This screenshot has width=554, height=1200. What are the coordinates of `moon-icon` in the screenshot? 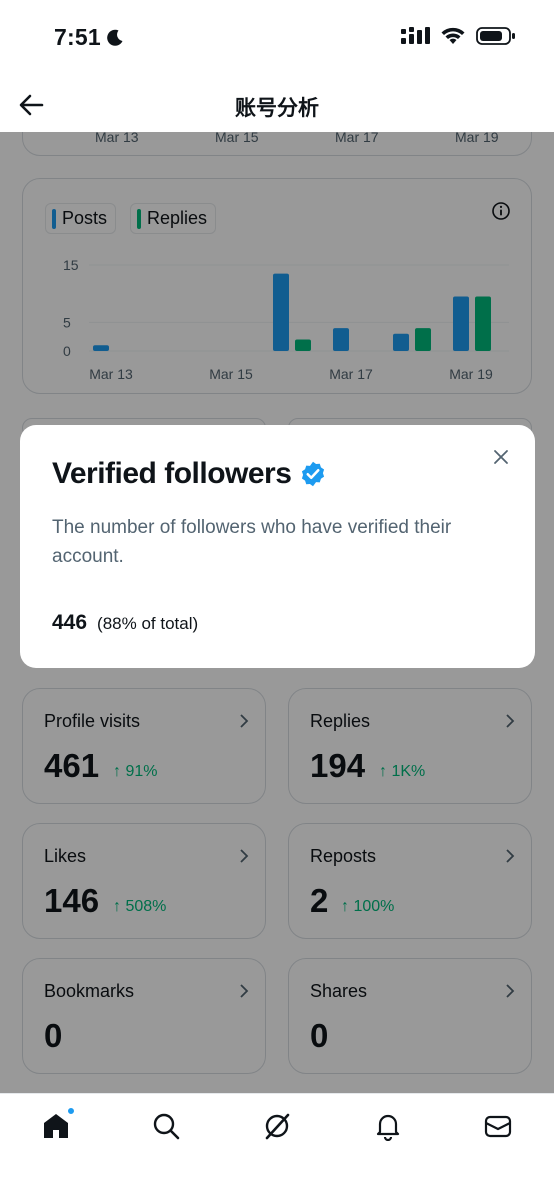 It's located at (115, 37).